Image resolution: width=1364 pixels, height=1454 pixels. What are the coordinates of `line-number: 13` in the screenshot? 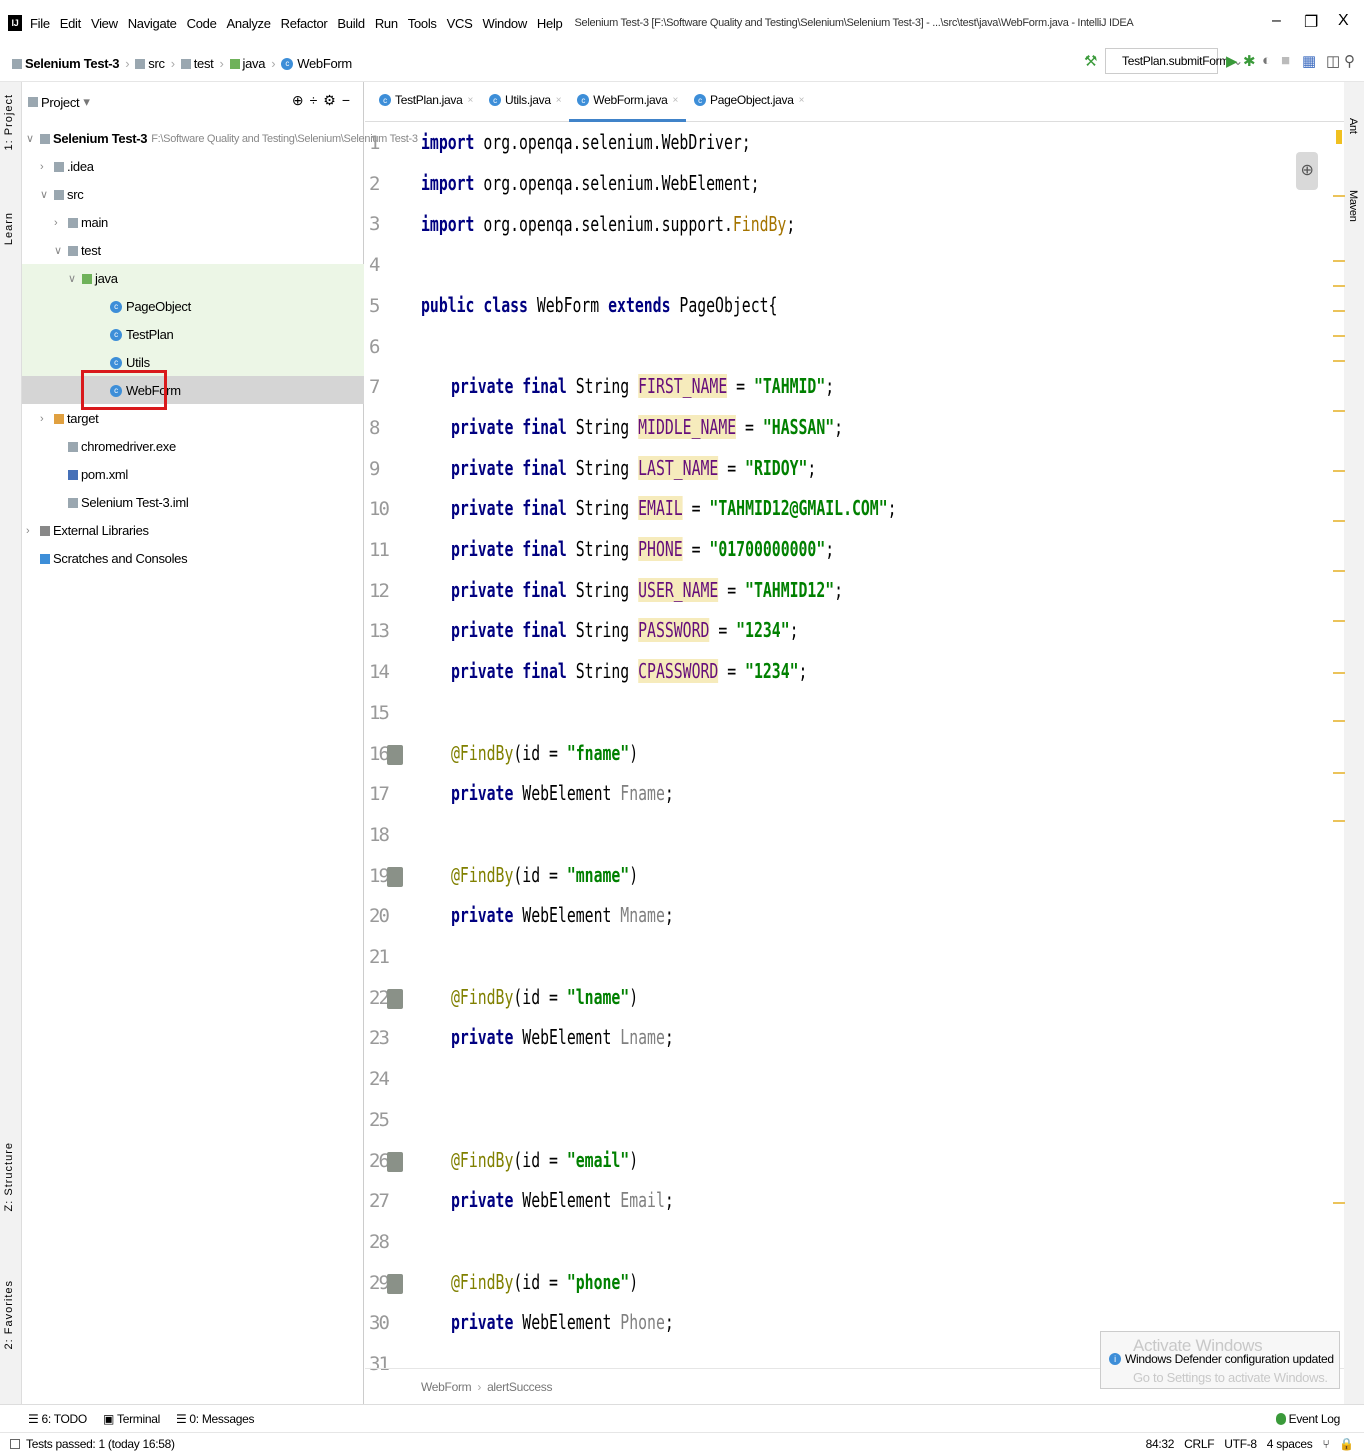 It's located at (389, 631).